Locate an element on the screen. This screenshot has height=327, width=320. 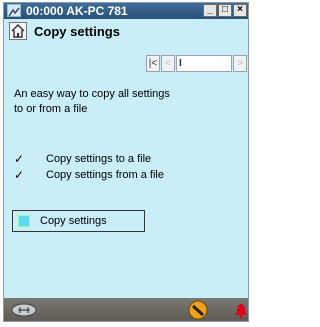
menu-item-copy-from-file: ✓ Copy settings from a file is located at coordinates (119, 175).